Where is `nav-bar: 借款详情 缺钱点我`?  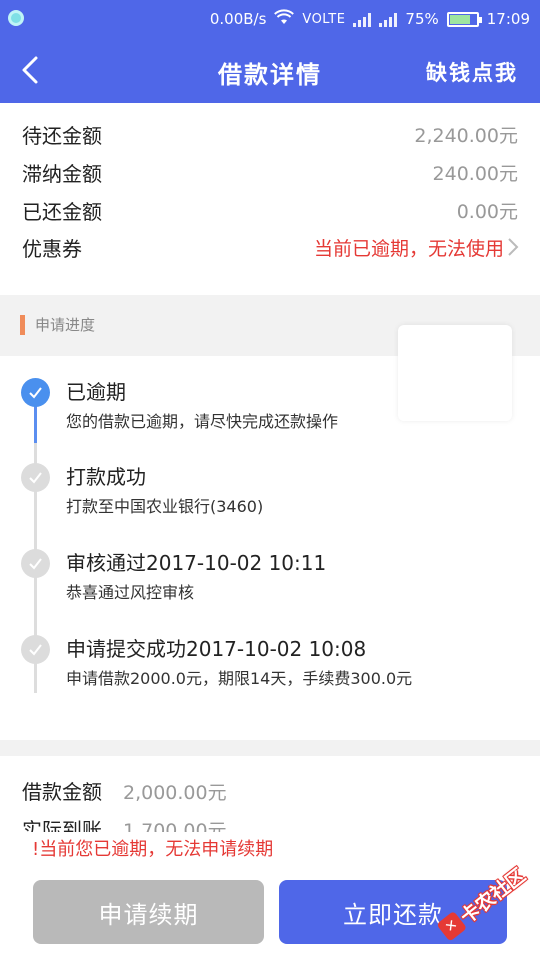 nav-bar: 借款详情 缺钱点我 is located at coordinates (270, 70).